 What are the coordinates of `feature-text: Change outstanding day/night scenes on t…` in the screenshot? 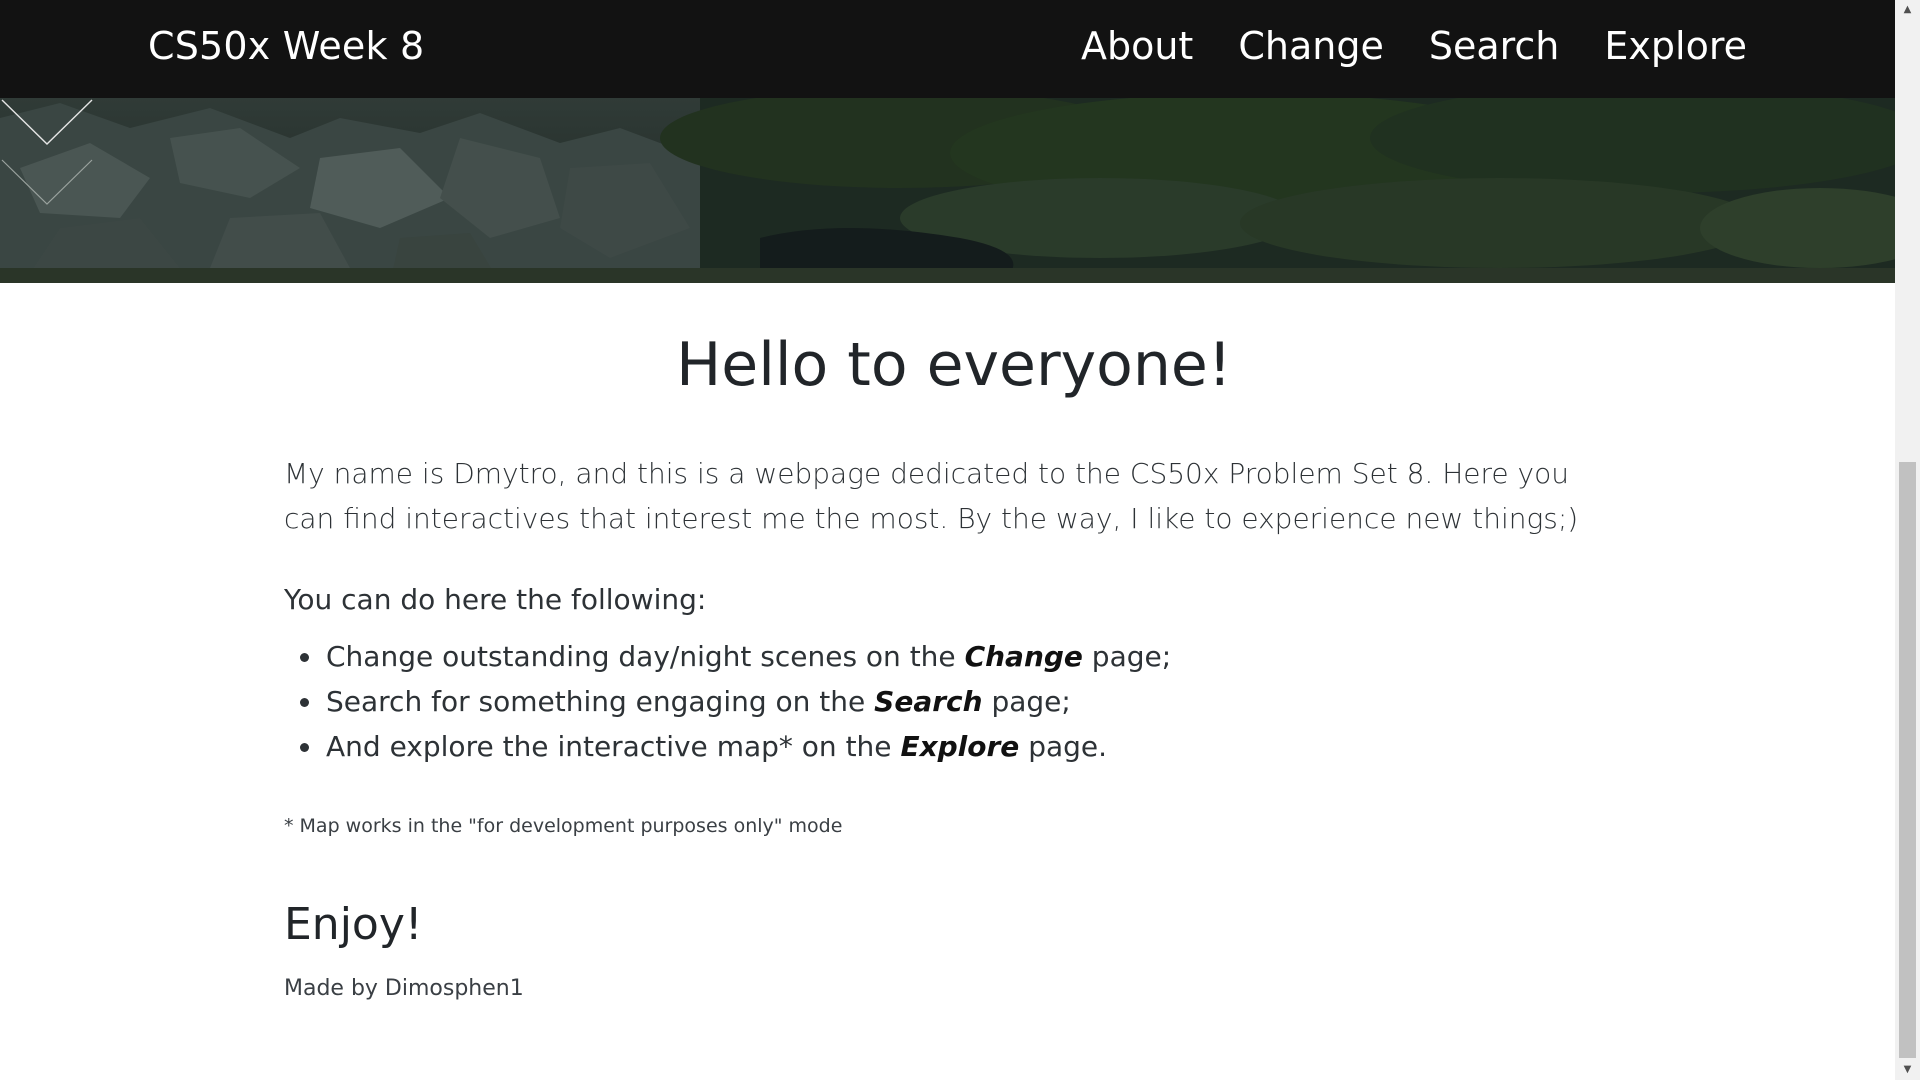 It's located at (645, 656).